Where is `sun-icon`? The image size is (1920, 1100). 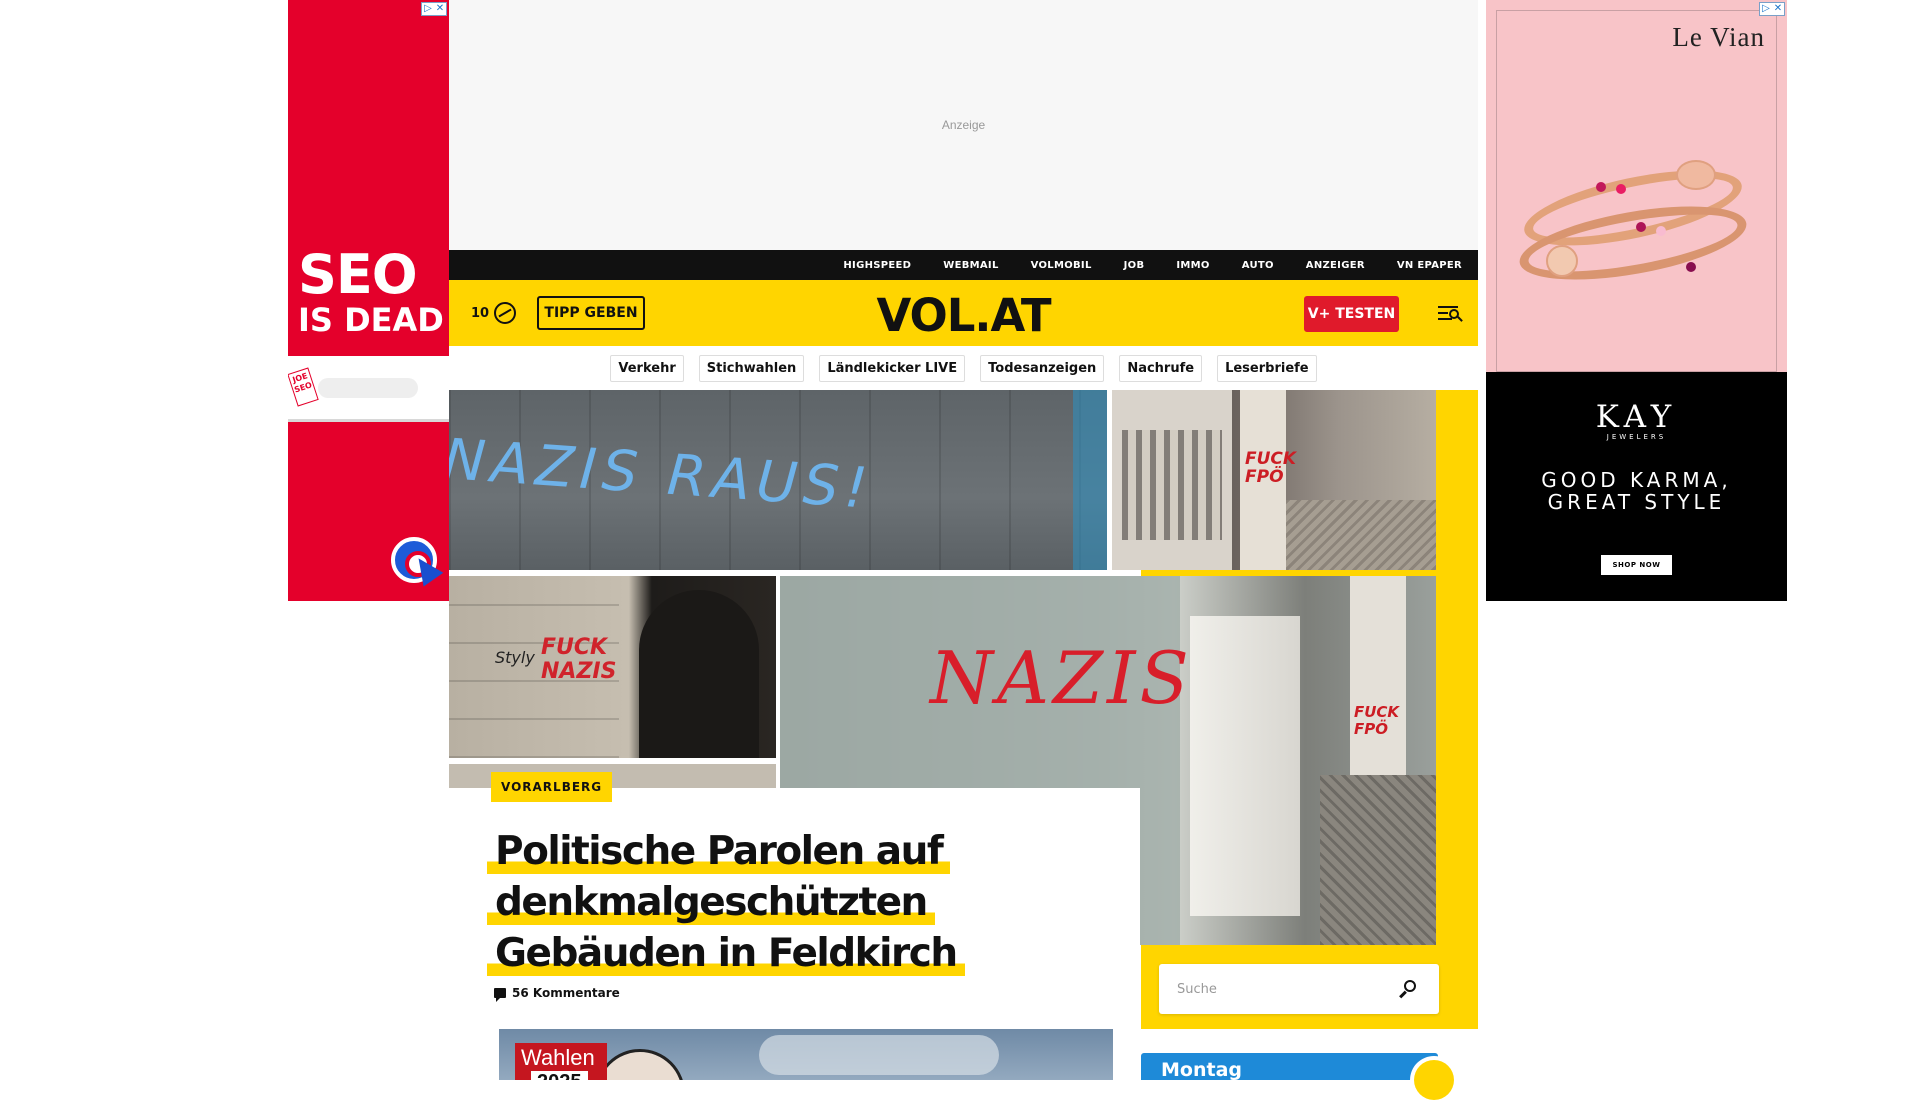 sun-icon is located at coordinates (1434, 1080).